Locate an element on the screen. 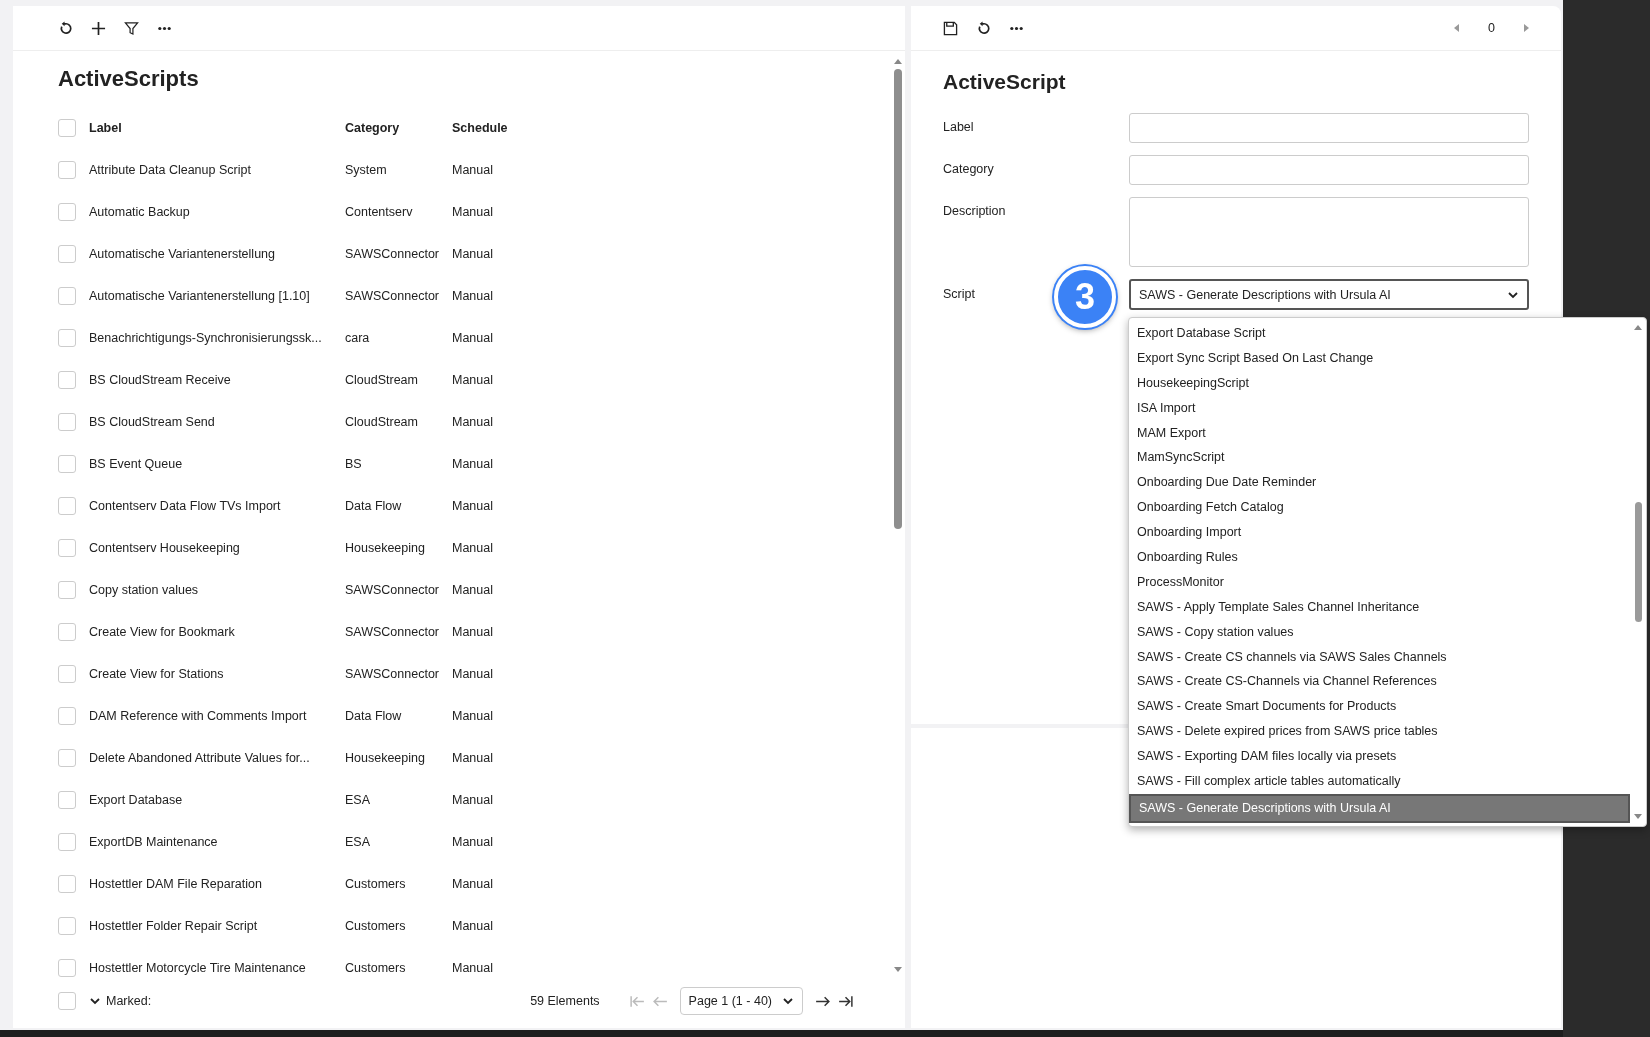 The image size is (1650, 1037). script-select: SAWS - Generate Descriptions with Ursula AI is located at coordinates (1329, 294).